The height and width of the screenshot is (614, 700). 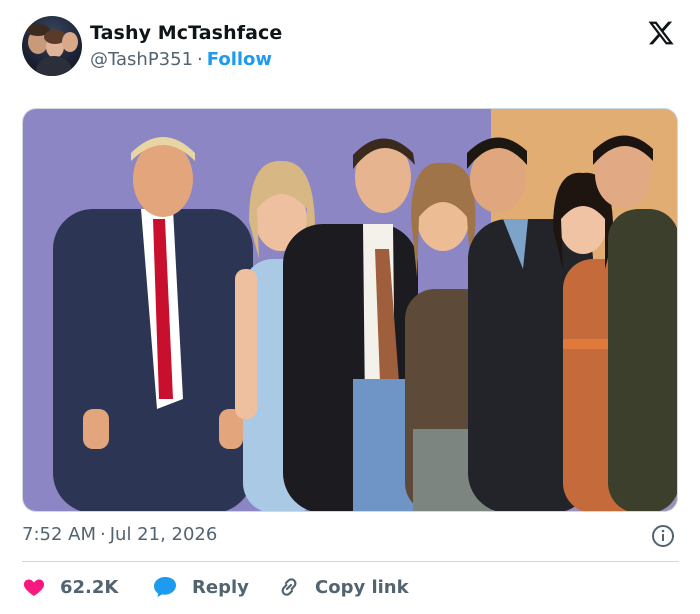 What do you see at coordinates (52, 46) in the screenshot?
I see `avatar` at bounding box center [52, 46].